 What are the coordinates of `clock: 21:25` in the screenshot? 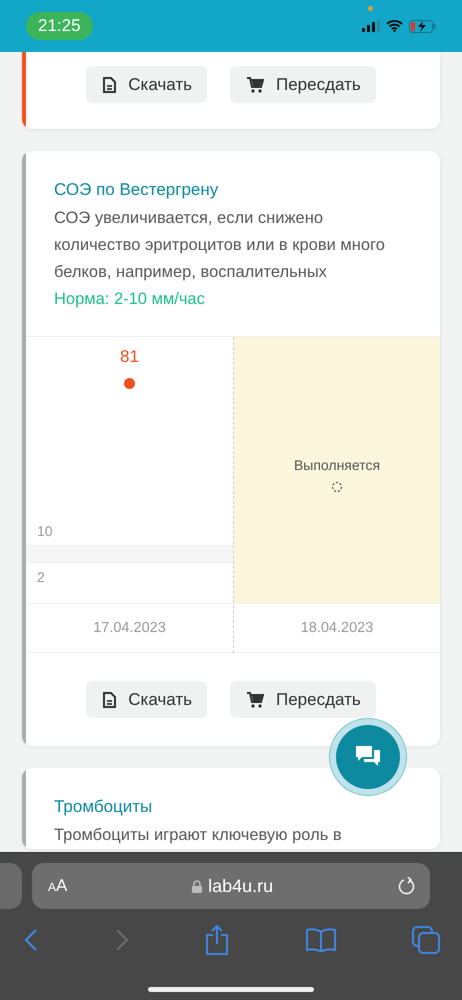 It's located at (59, 26).